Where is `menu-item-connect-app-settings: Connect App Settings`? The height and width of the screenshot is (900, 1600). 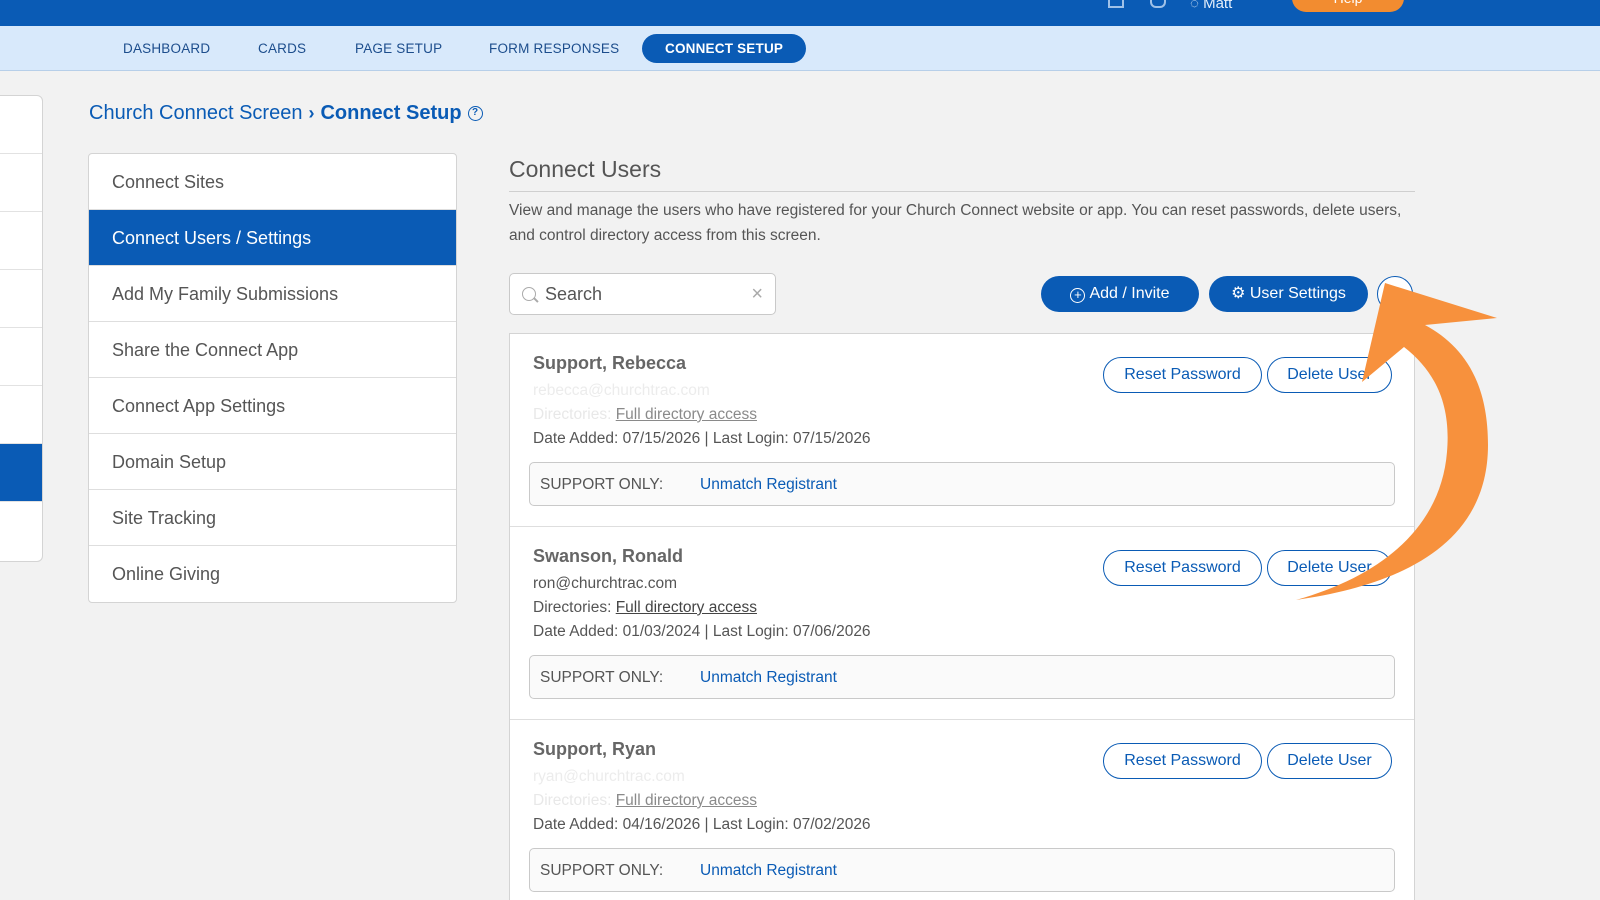
menu-item-connect-app-settings: Connect App Settings is located at coordinates (272, 406).